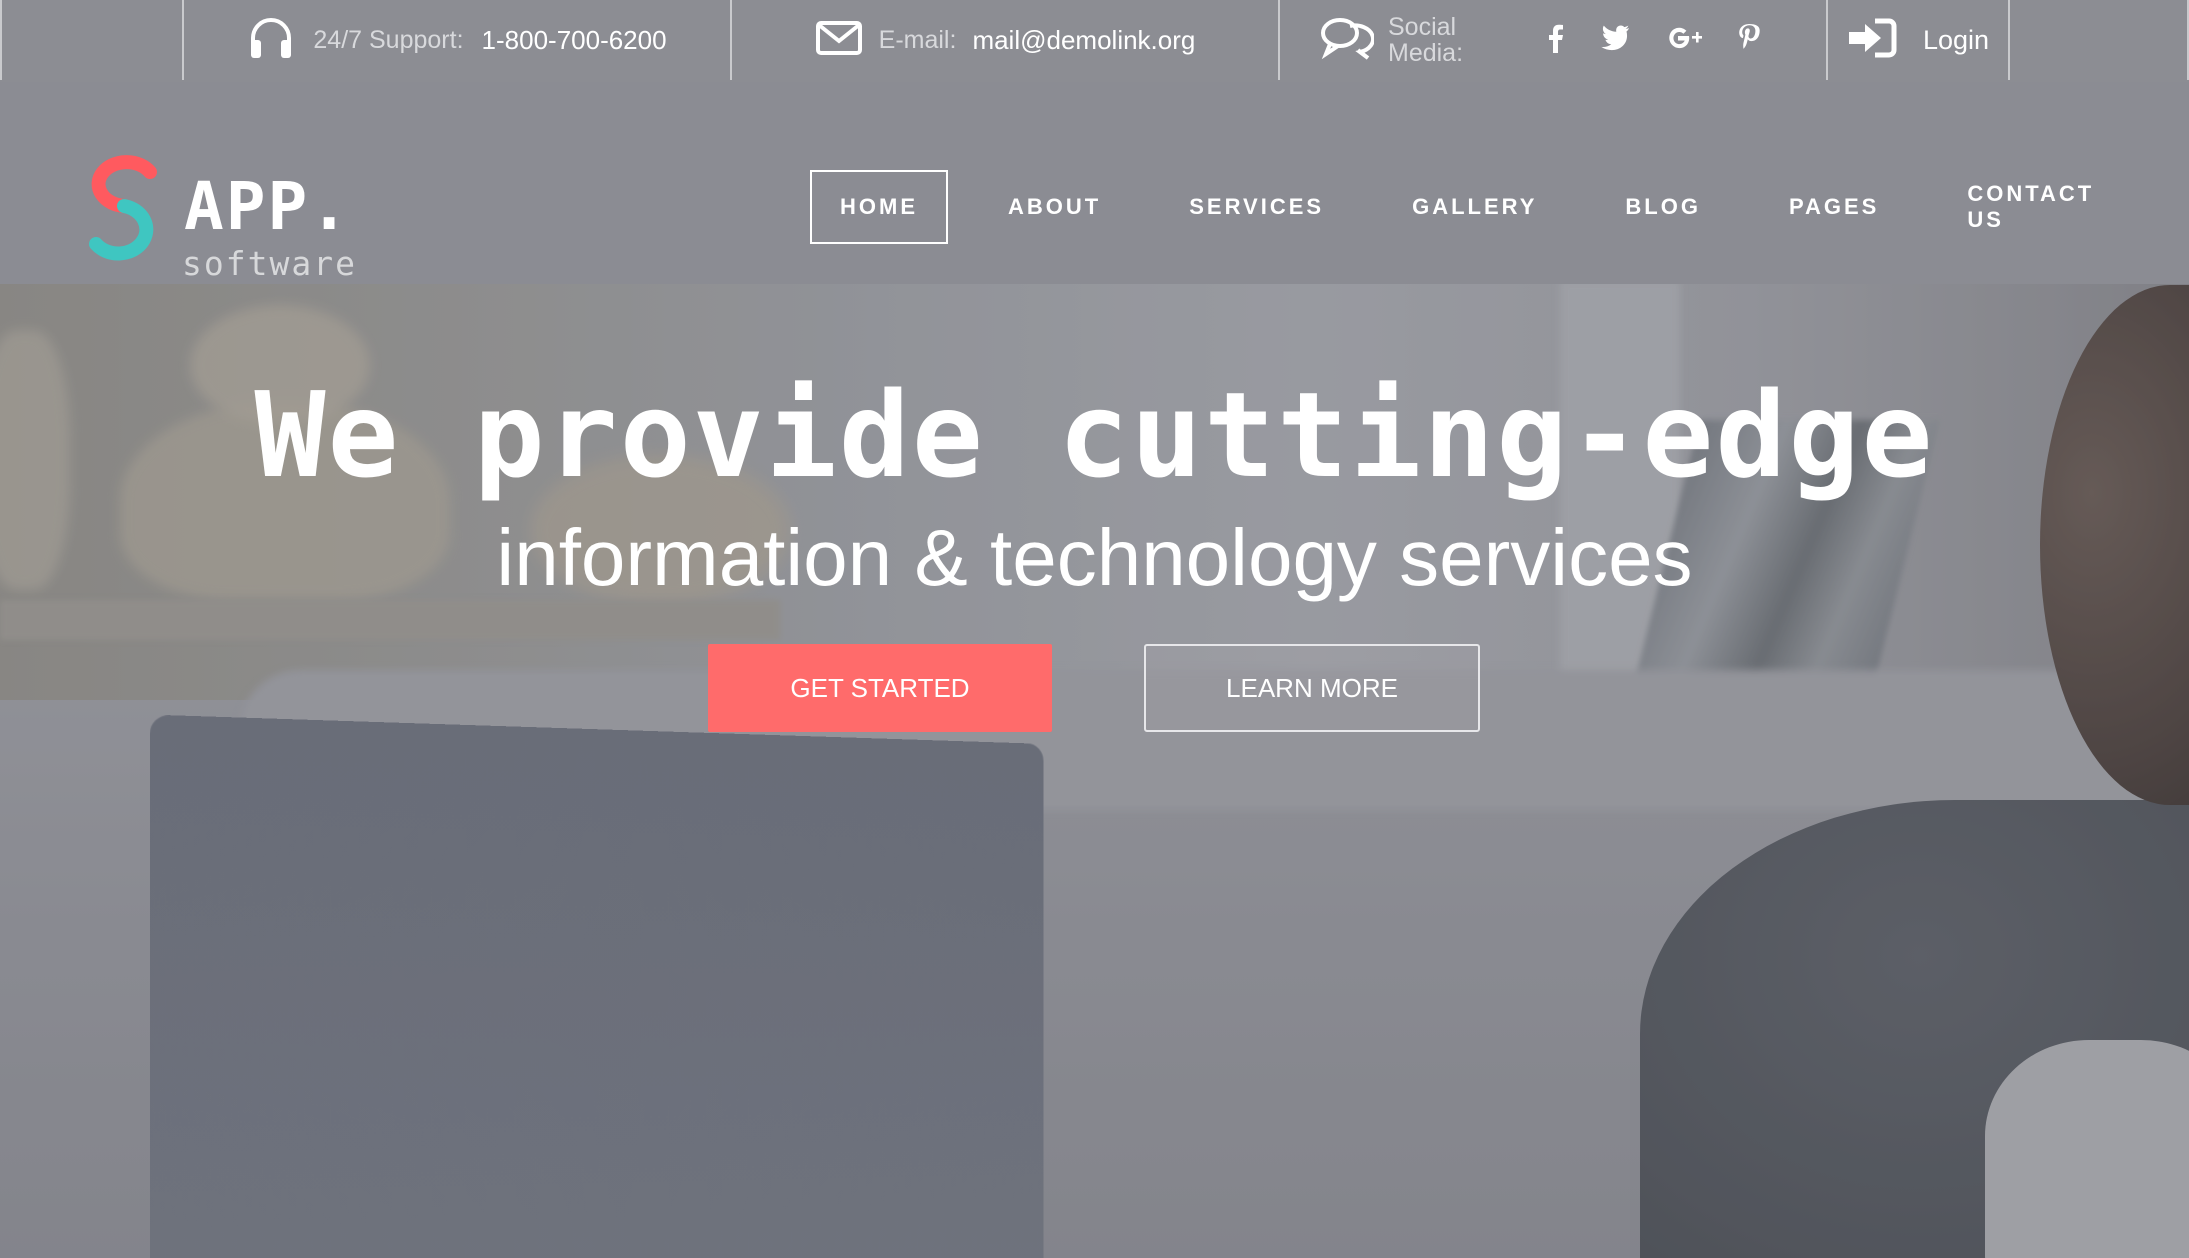 Image resolution: width=2189 pixels, height=1258 pixels. Describe the element at coordinates (1426, 40) in the screenshot. I see `social-label: Social Media:` at that location.